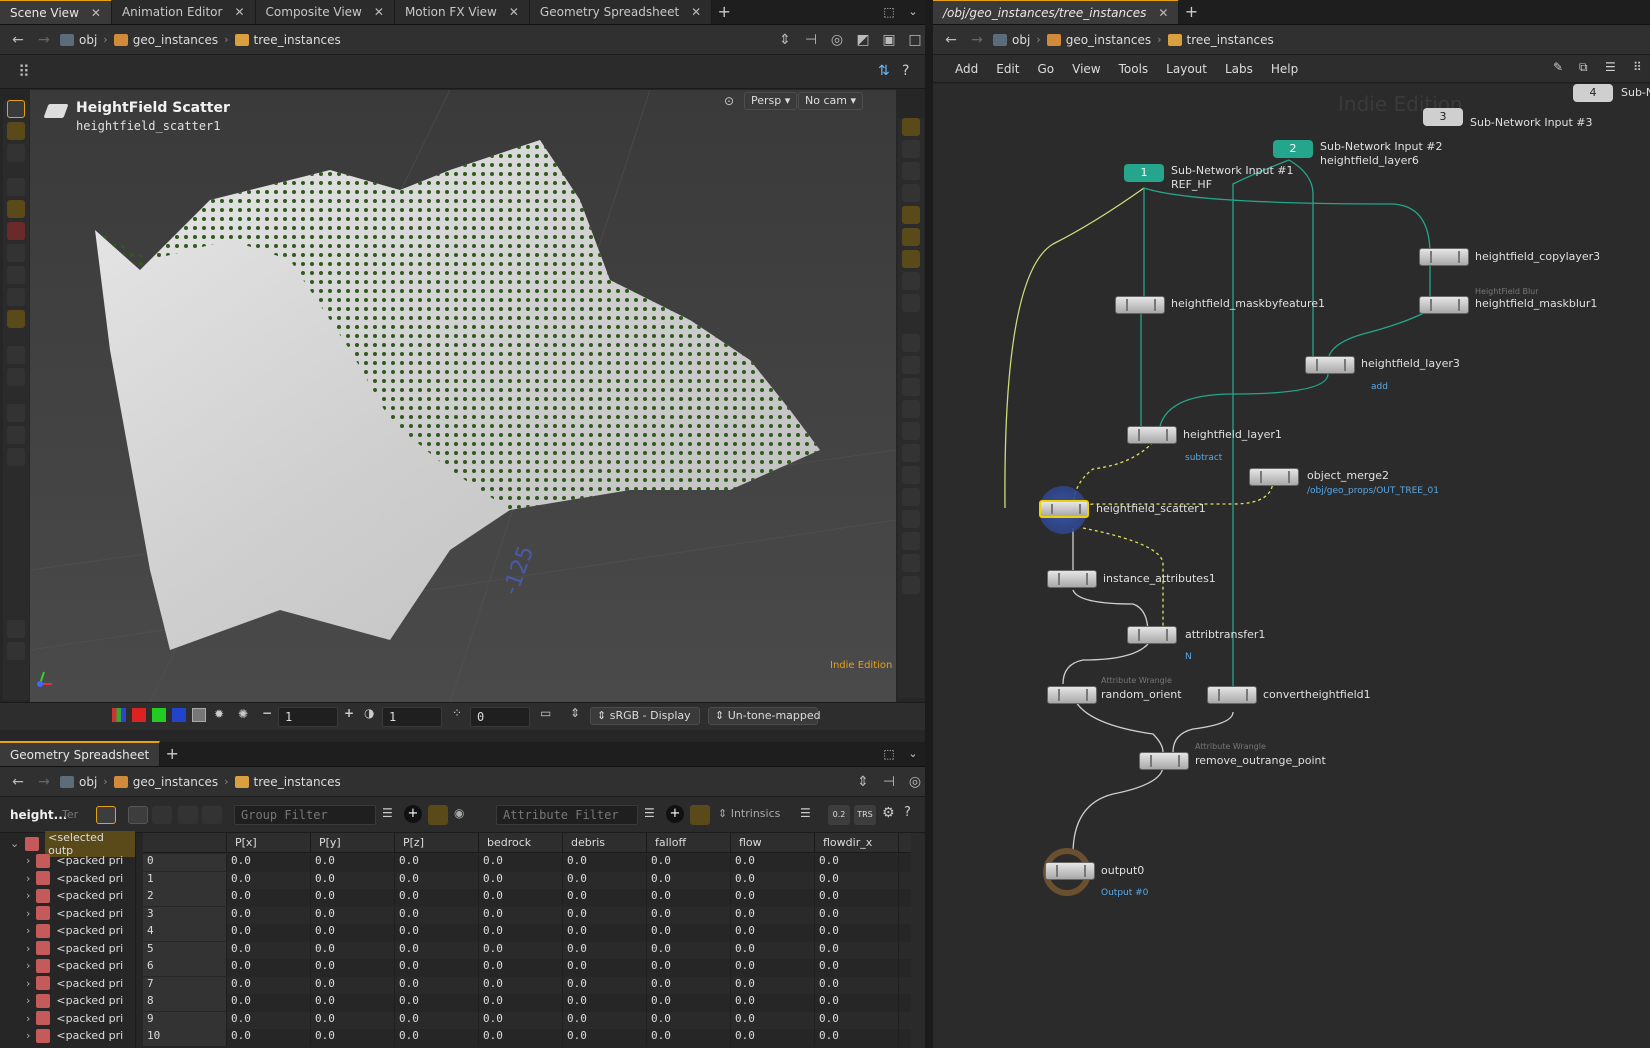 The image size is (1650, 1048). Describe the element at coordinates (243, 714) in the screenshot. I see `gamma-icon: ✺` at that location.